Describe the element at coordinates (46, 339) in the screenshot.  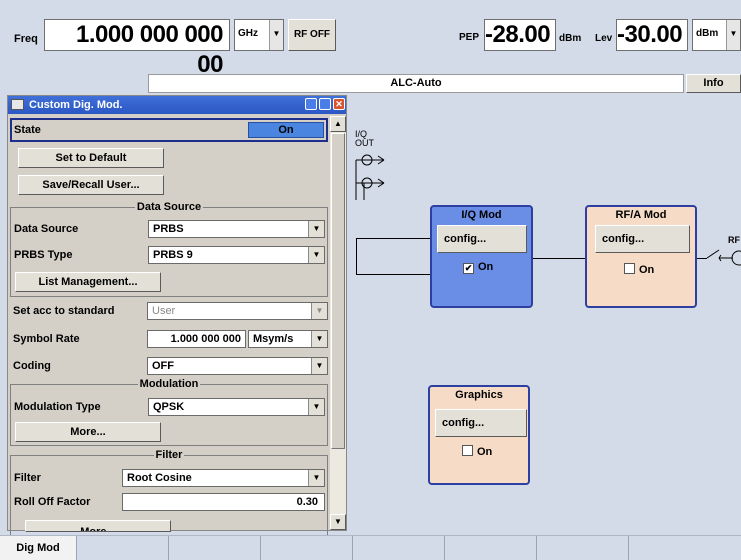
I see `symbol-rate-label: Symbol Rate` at that location.